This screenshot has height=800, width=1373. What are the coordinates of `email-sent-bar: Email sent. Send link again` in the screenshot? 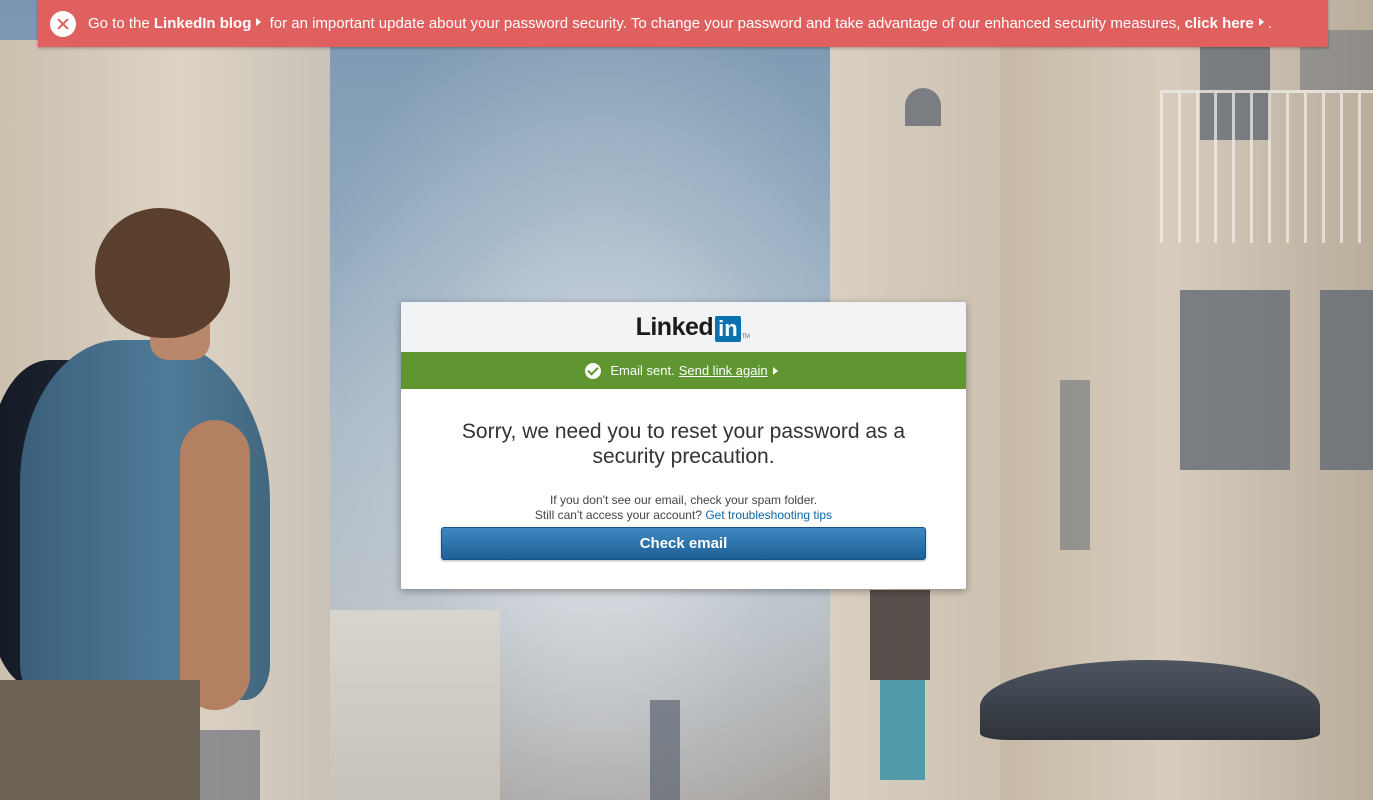 It's located at (683, 370).